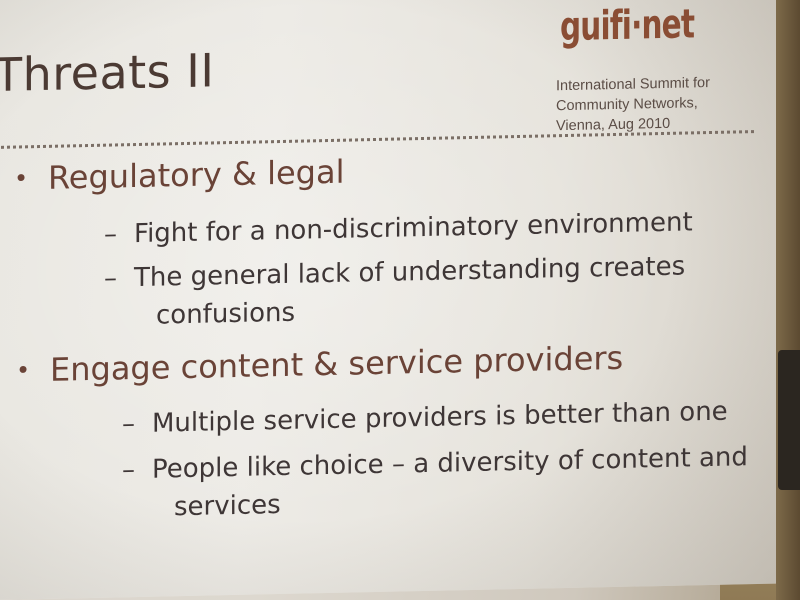  Describe the element at coordinates (196, 174) in the screenshot. I see `bullet-text: Regulatory & legal` at that location.